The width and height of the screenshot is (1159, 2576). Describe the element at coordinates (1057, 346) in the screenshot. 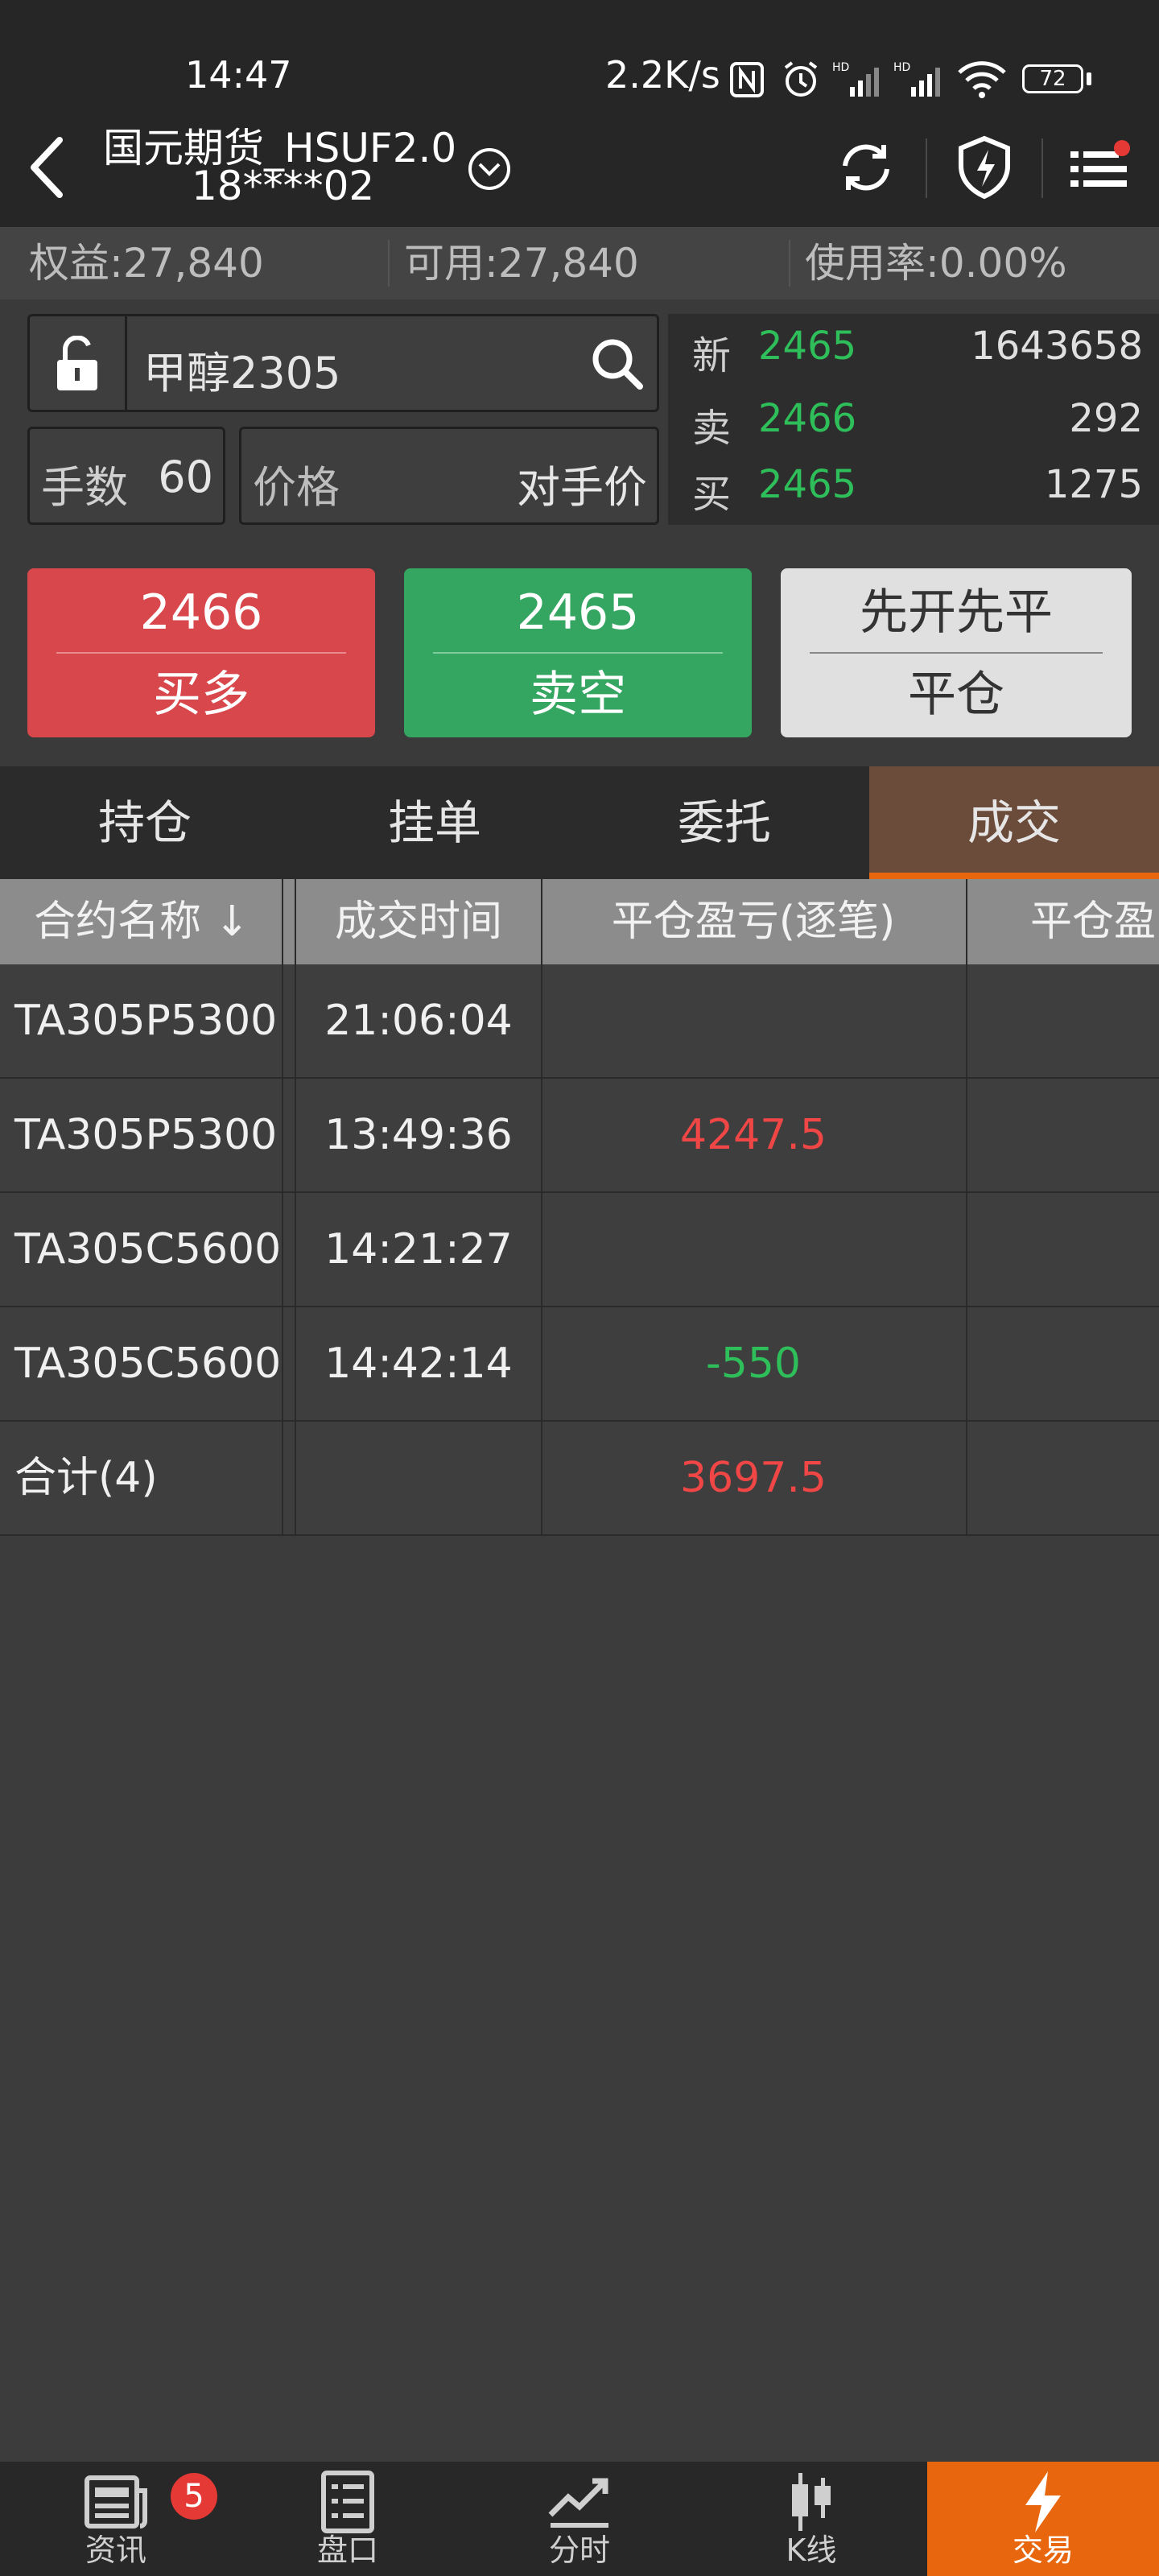

I see `quote-volume: 1643658` at that location.